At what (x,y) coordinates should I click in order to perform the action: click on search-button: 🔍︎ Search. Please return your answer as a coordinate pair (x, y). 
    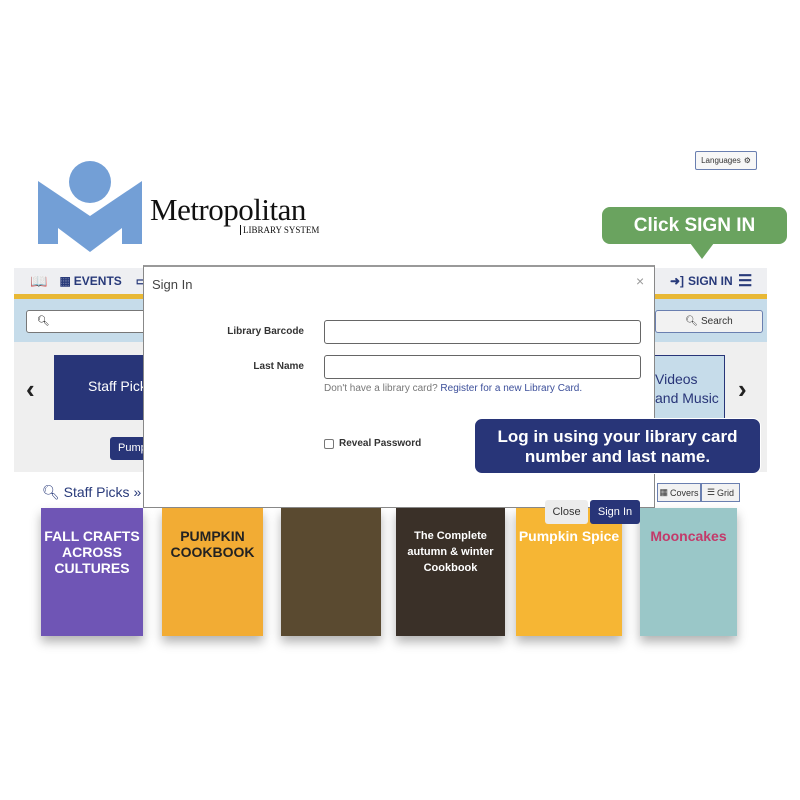
    Looking at the image, I should click on (709, 321).